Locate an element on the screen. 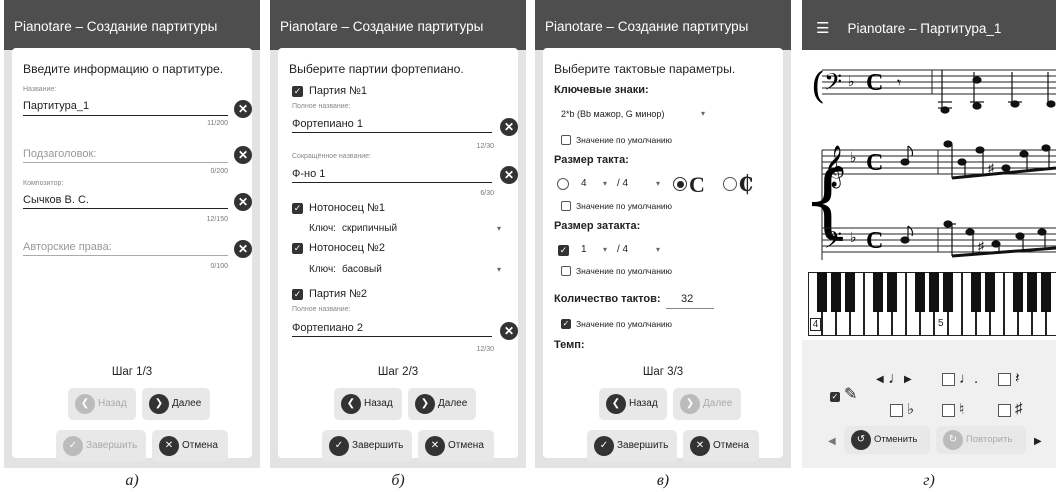 The image size is (1056, 492). pickup-num-dropdown-icon: ▾ is located at coordinates (605, 249).